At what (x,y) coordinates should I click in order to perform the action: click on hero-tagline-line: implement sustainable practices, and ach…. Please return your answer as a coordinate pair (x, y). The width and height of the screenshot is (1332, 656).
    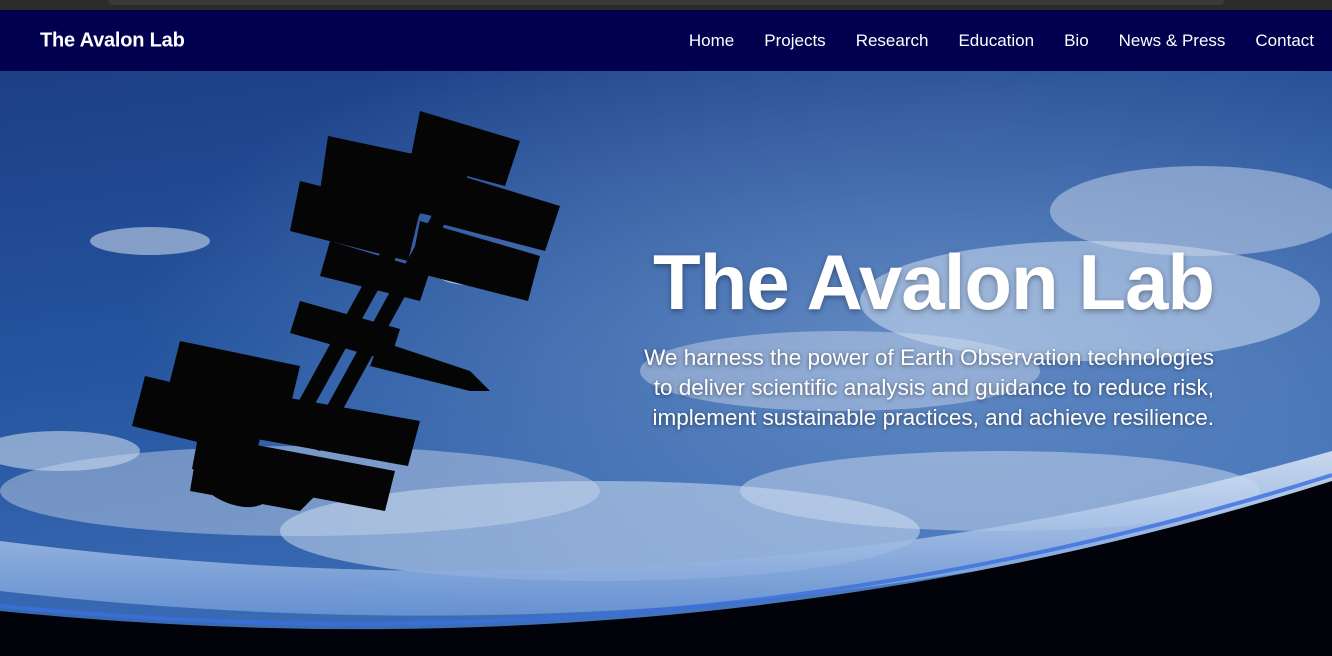
    Looking at the image, I should click on (933, 417).